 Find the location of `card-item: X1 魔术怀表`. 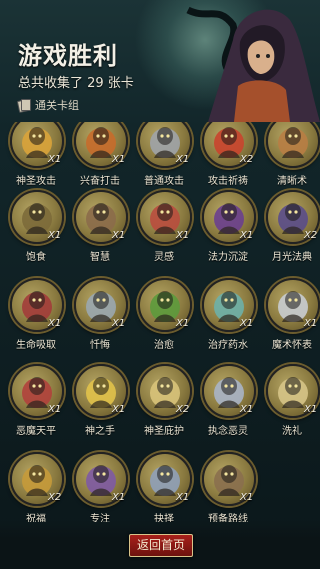

card-item: X1 魔术怀表 is located at coordinates (290, 314).